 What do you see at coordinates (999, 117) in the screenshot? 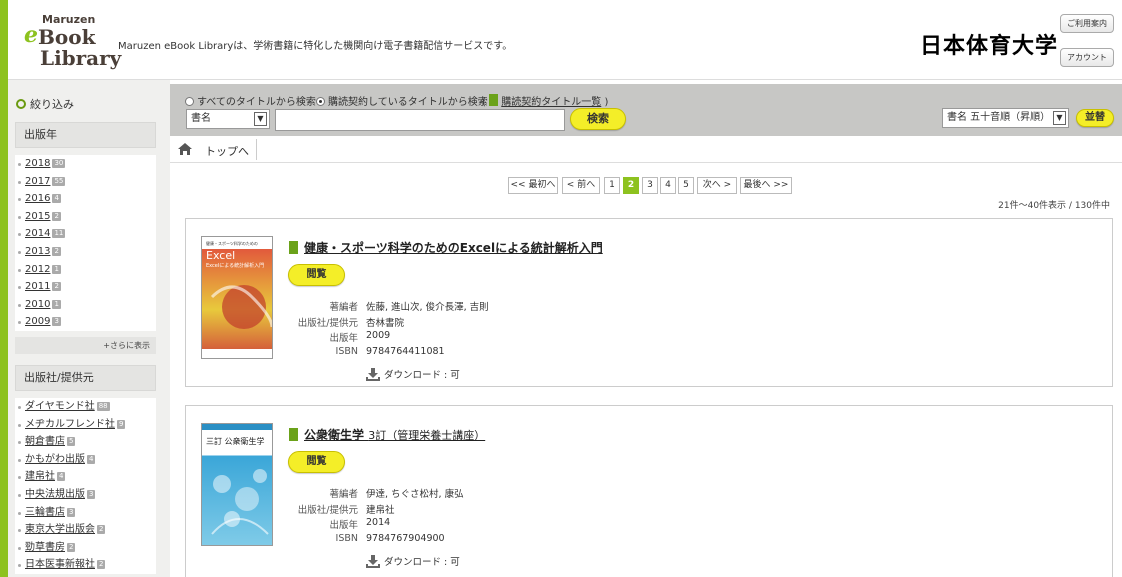
I see `sort-value: 書名 五十音順（昇順）` at bounding box center [999, 117].